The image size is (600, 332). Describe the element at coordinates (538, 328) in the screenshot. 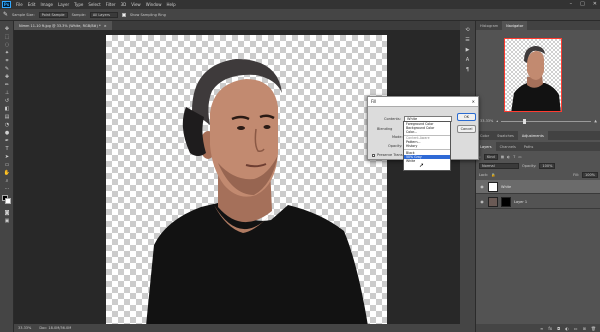

I see `layers-bottom-bar: ∞ fx ◘ ◐ ▭ ⊞ 🗑` at that location.